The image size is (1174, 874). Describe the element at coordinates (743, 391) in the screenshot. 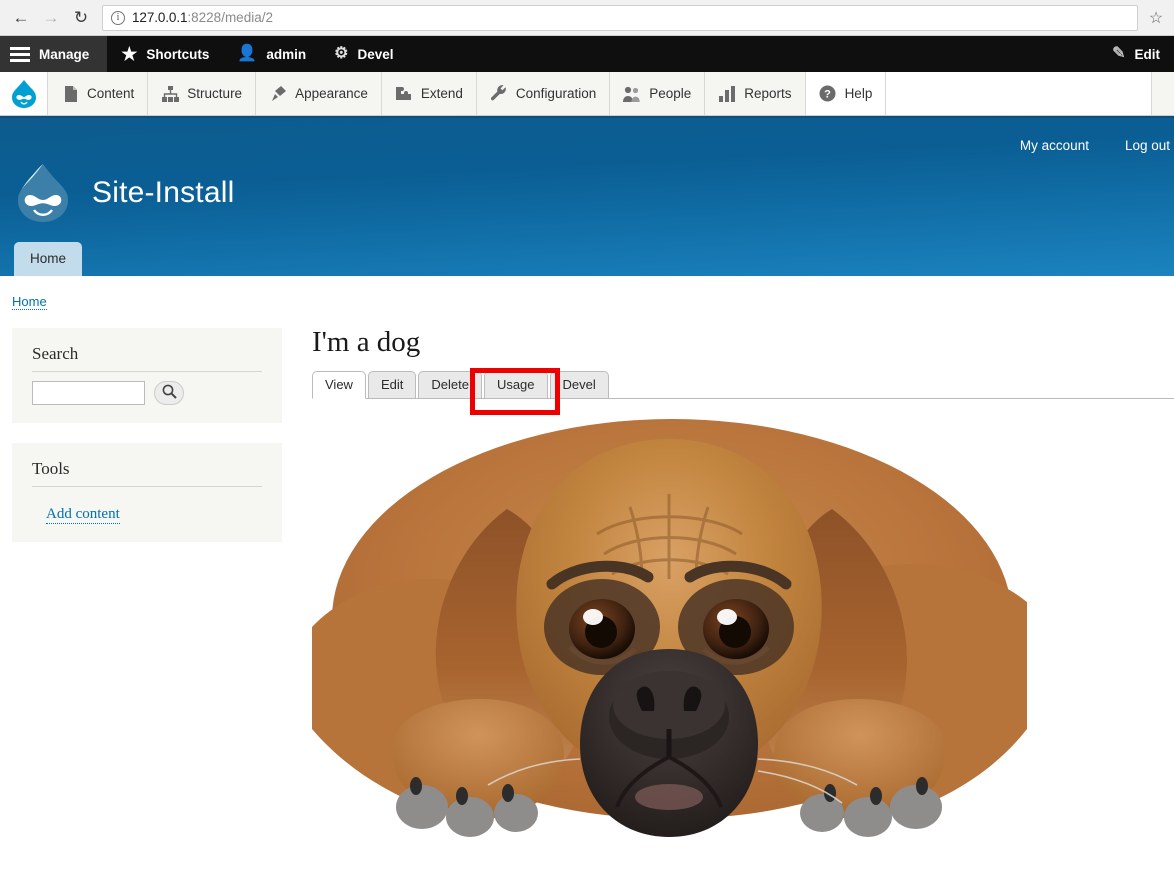

I see `local-tasks-tabs: View Edit Delete Usage Devel` at that location.